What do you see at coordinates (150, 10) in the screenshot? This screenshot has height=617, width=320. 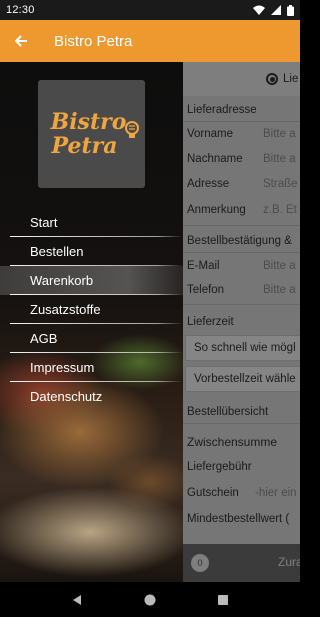 I see `status-bar: 12:30` at bounding box center [150, 10].